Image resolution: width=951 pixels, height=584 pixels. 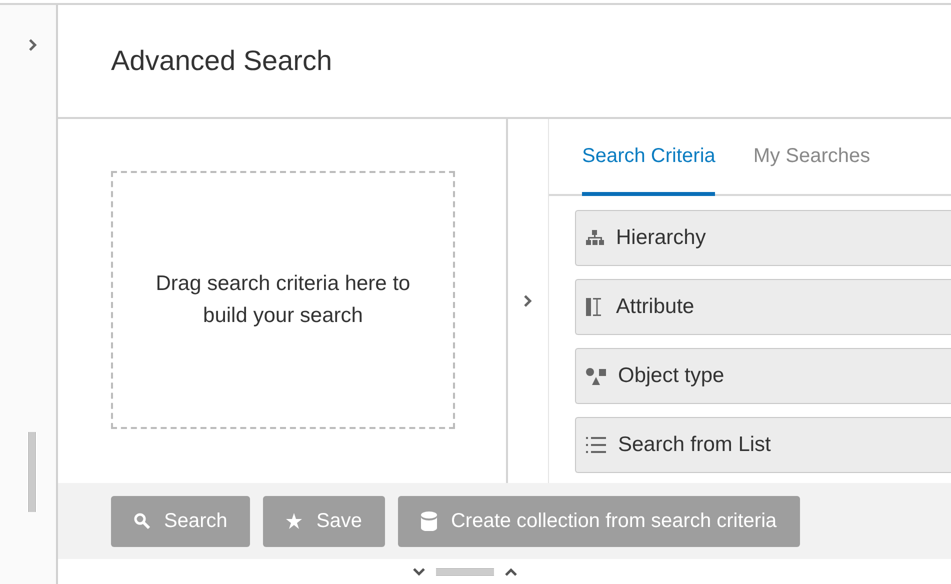 What do you see at coordinates (142, 521) in the screenshot?
I see `search-icon` at bounding box center [142, 521].